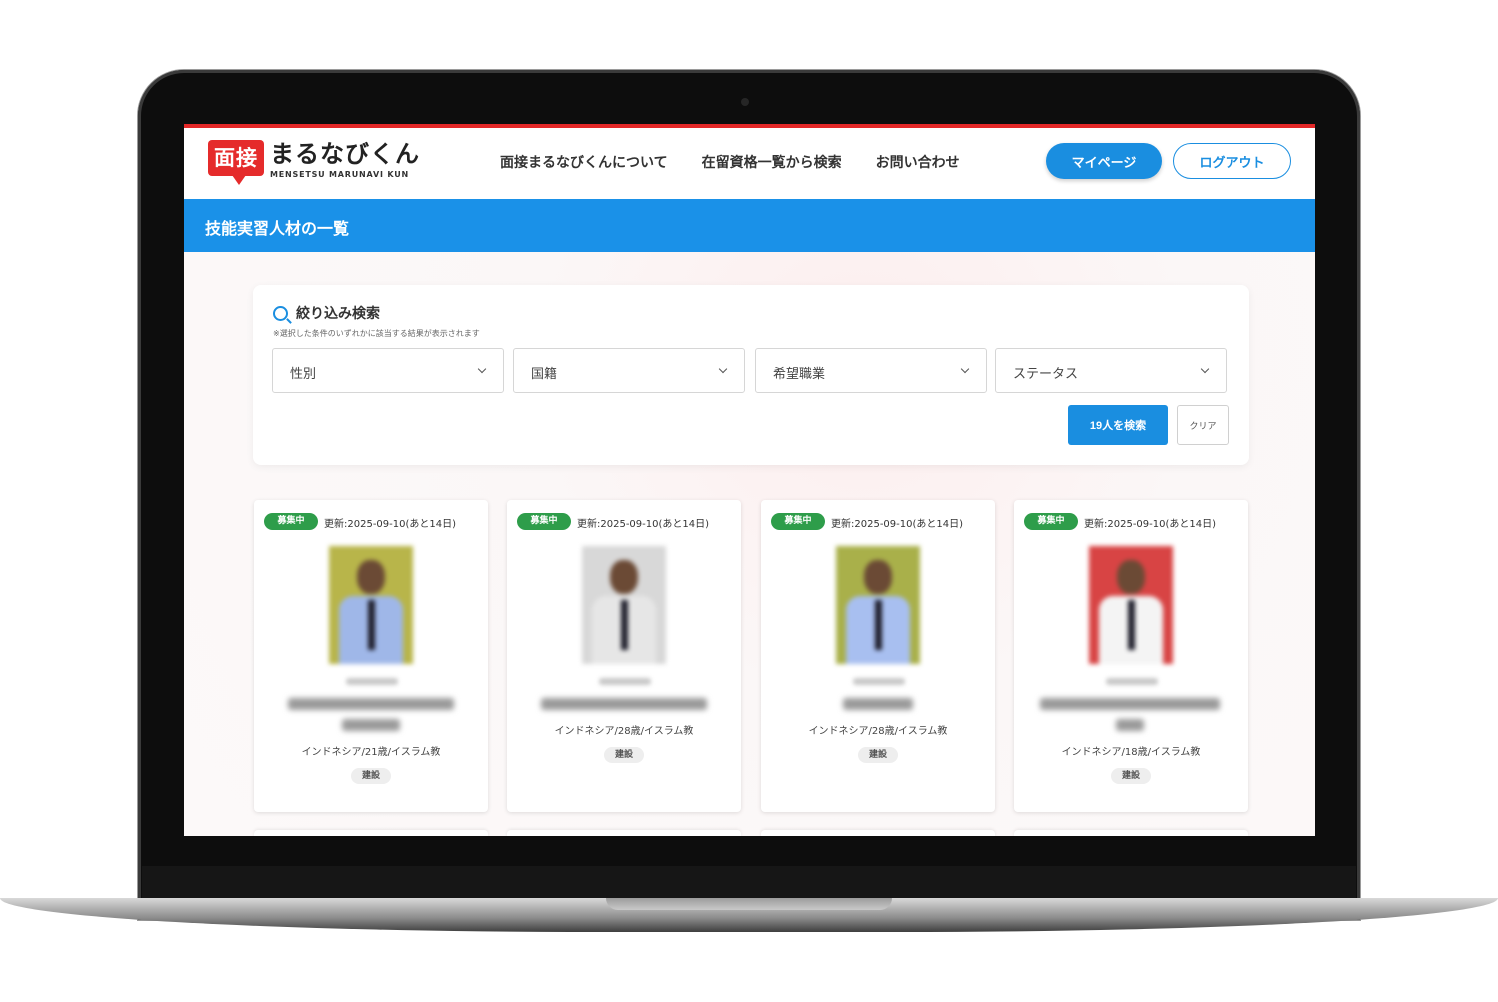  What do you see at coordinates (584, 162) in the screenshot?
I see `nav-about: 面接まるなびくんについて` at bounding box center [584, 162].